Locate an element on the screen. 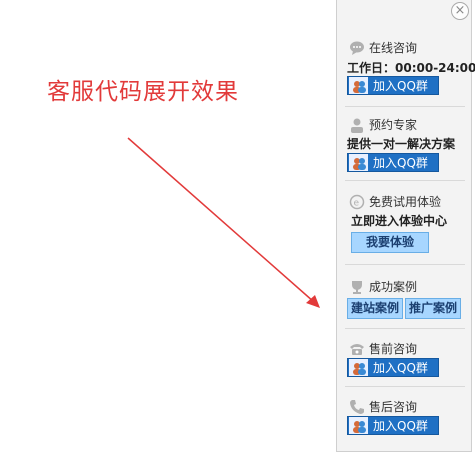  promo-cases-button: 推广案例 is located at coordinates (433, 308).